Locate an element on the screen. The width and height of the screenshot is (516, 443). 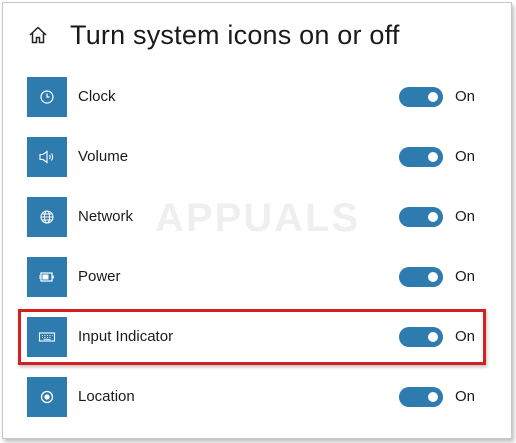
globe-icon is located at coordinates (47, 217).